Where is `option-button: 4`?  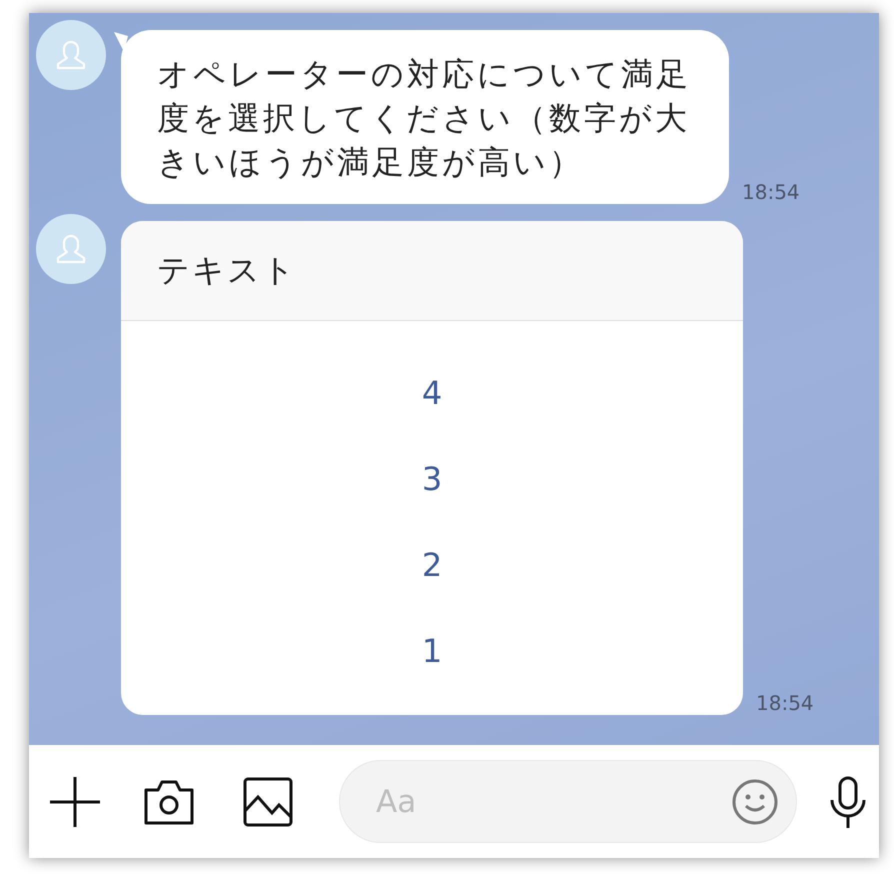
option-button: 4 is located at coordinates (432, 393).